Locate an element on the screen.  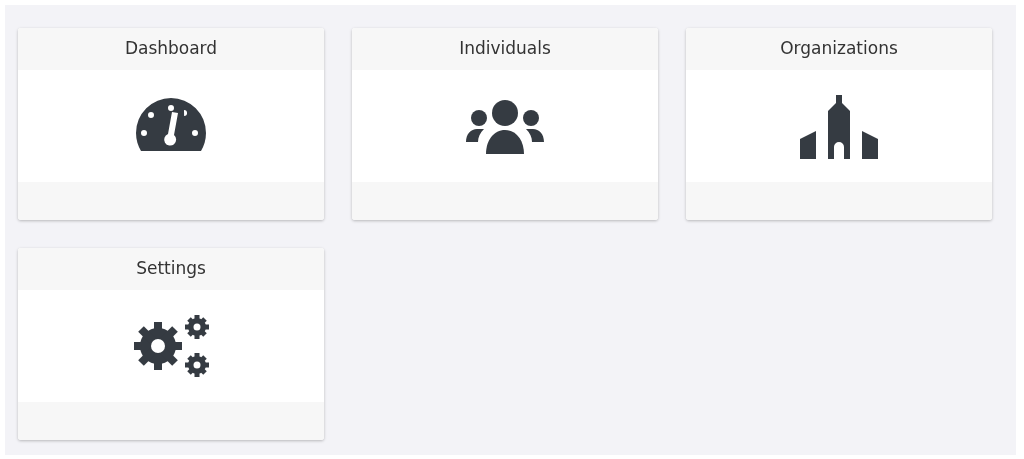
menu-card: Dashboard is located at coordinates (171, 124).